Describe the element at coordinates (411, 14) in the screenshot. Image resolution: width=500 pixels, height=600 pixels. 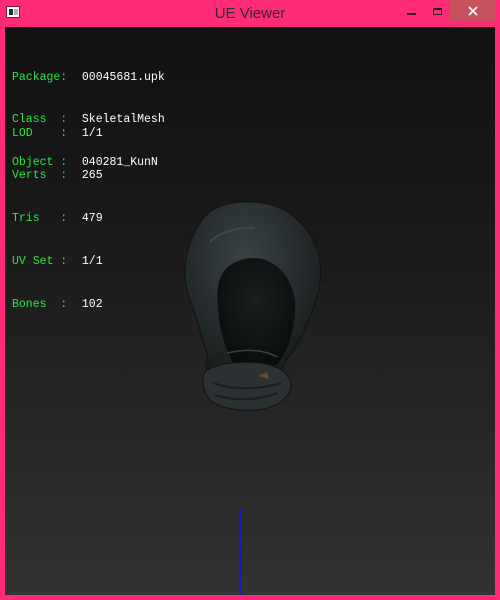
I see `minimize-icon` at that location.